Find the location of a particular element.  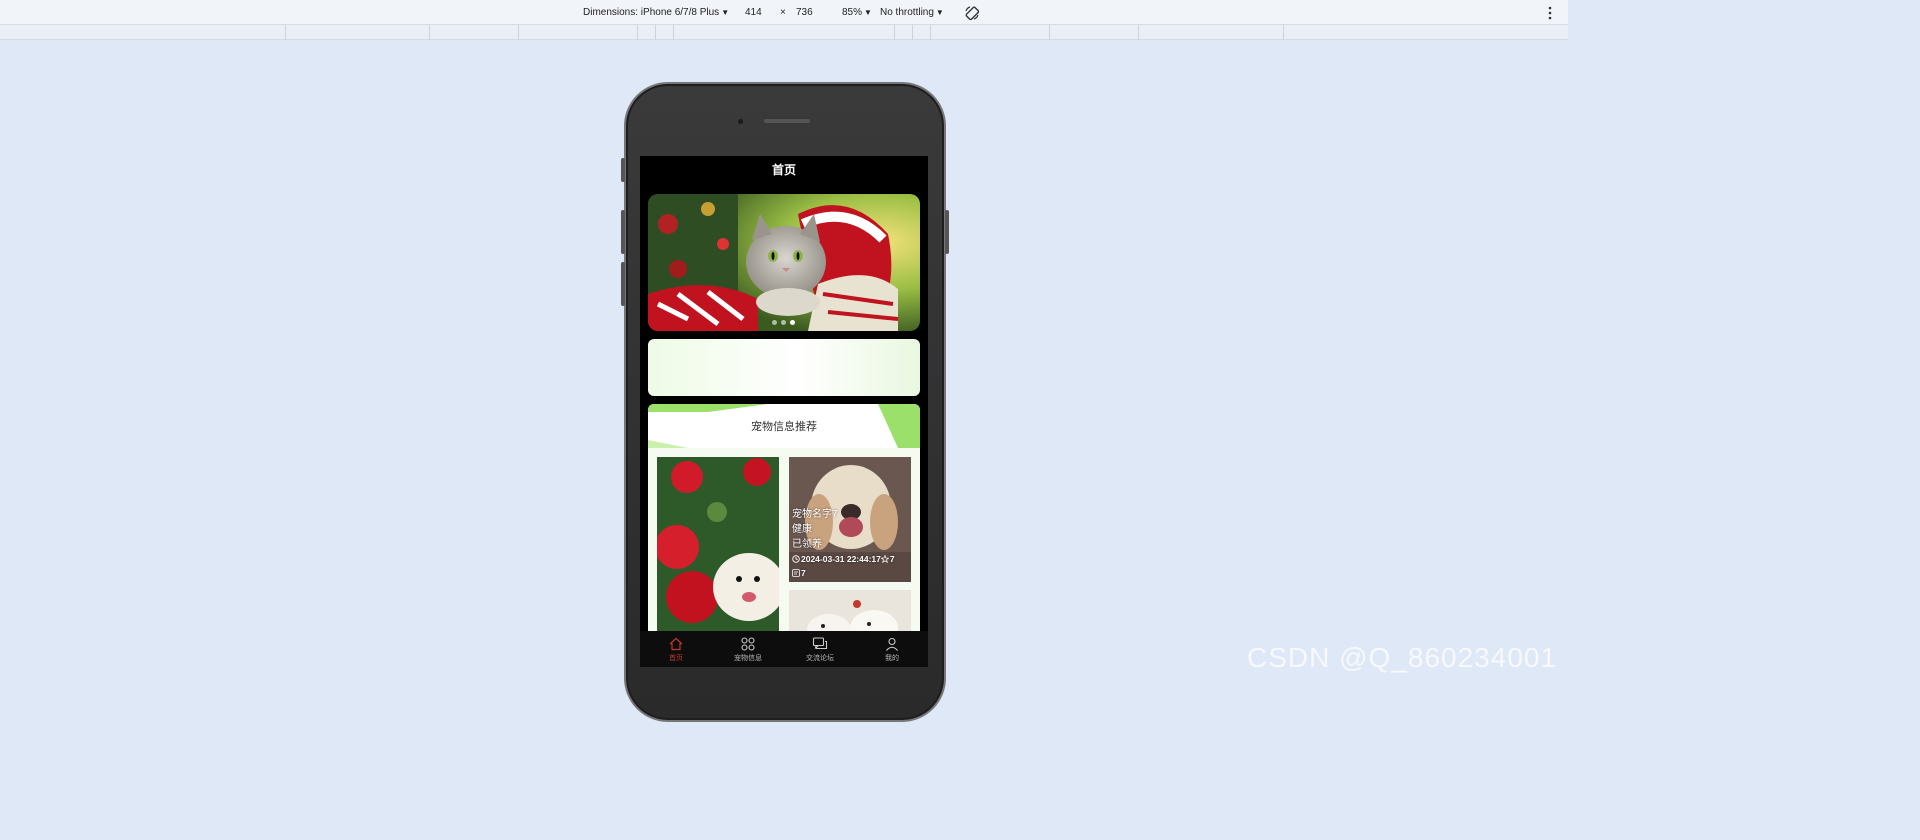

tab-forum: 交流论坛 is located at coordinates (820, 649).